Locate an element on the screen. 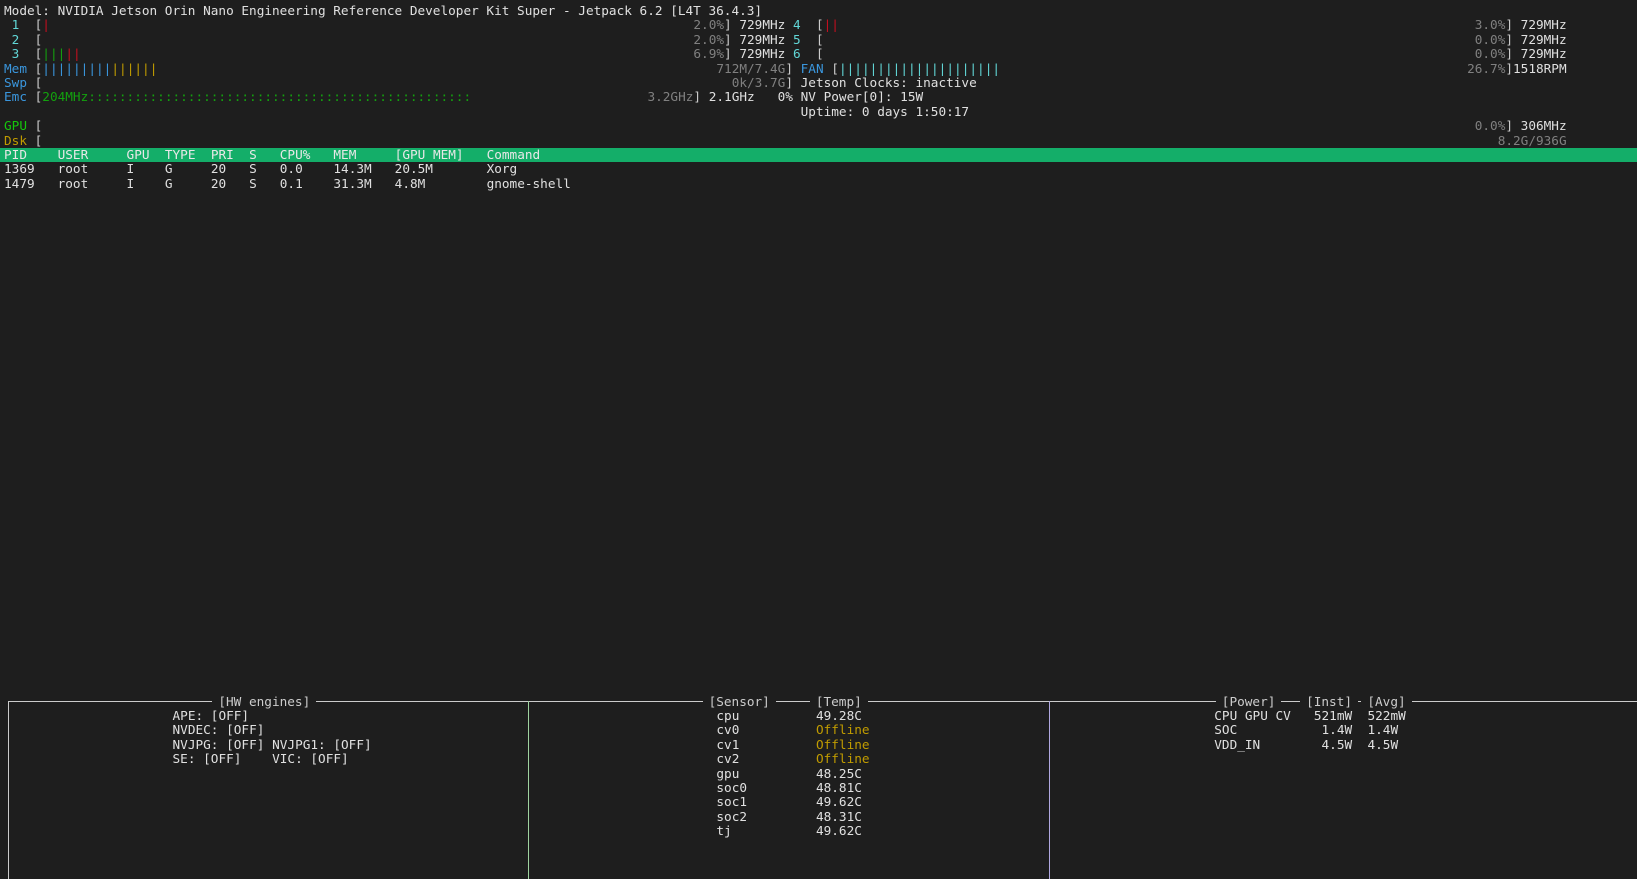 This screenshot has height=879, width=1637. power-row: SOC 1.4W 1.4W is located at coordinates (818, 730).